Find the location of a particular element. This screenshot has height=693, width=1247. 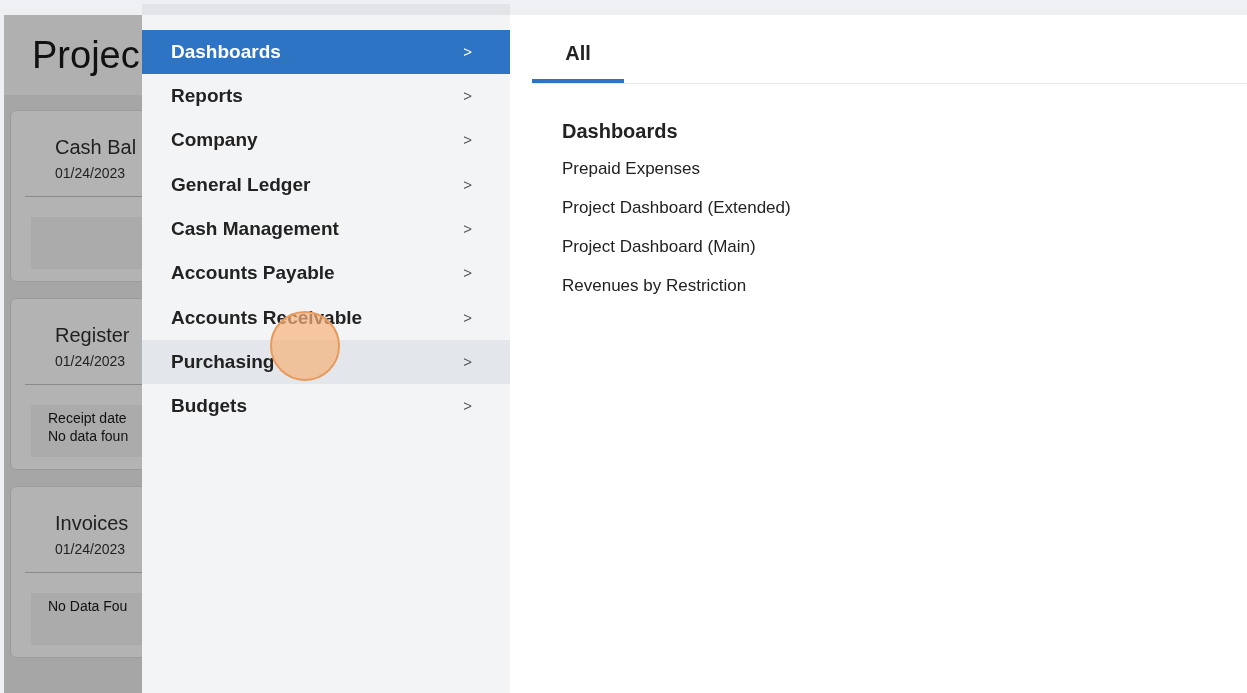

menu-item: Cash Management > is located at coordinates (326, 229).